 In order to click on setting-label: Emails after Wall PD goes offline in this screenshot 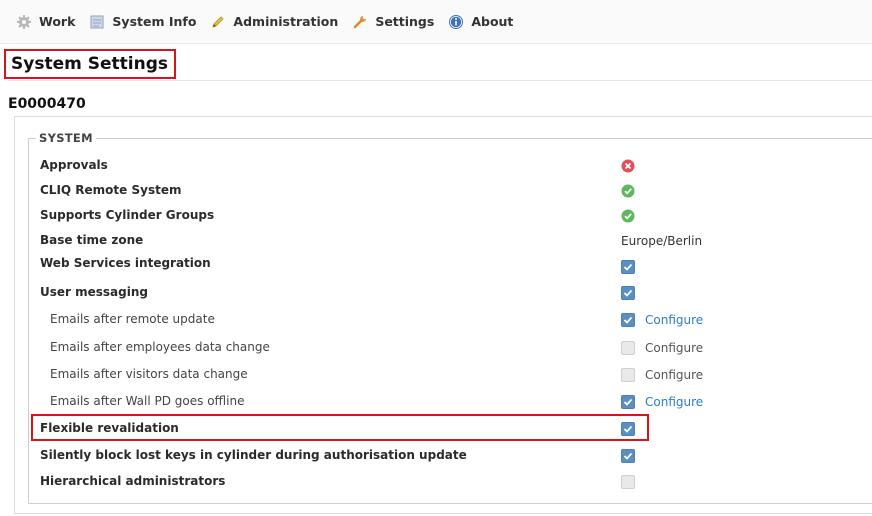, I will do `click(147, 401)`.